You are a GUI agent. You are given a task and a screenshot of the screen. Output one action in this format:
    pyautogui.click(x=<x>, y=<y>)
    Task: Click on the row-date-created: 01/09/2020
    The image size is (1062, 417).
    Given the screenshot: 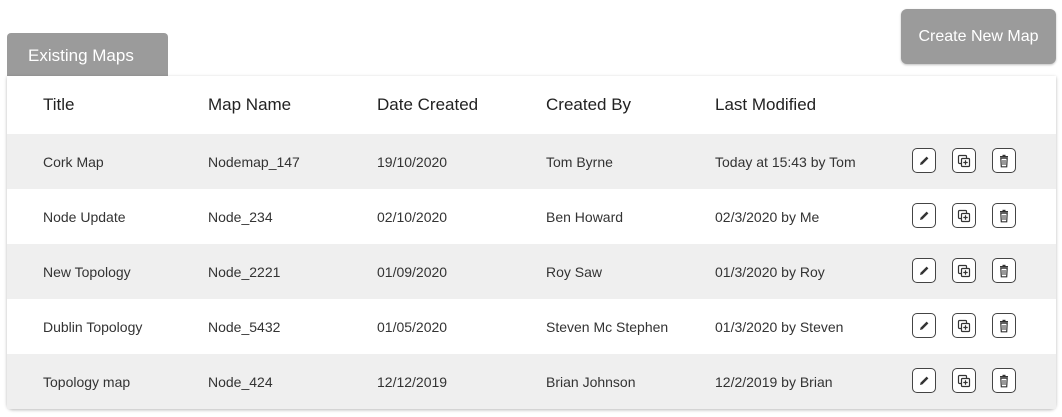 What is the action you would take?
    pyautogui.click(x=412, y=271)
    